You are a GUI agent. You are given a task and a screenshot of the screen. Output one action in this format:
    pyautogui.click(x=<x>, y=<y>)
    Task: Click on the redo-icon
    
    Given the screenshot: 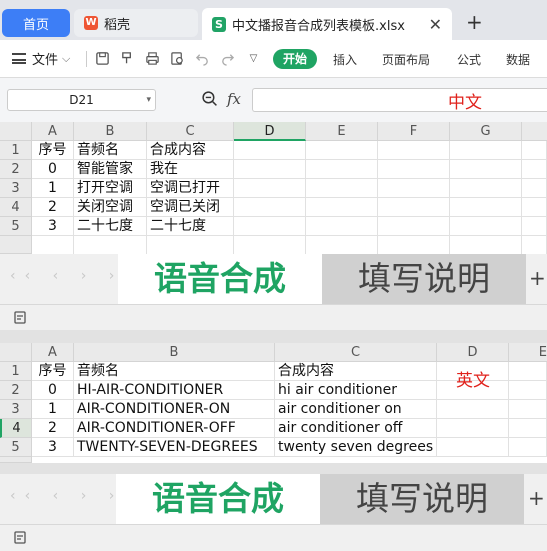 What is the action you would take?
    pyautogui.click(x=227, y=58)
    